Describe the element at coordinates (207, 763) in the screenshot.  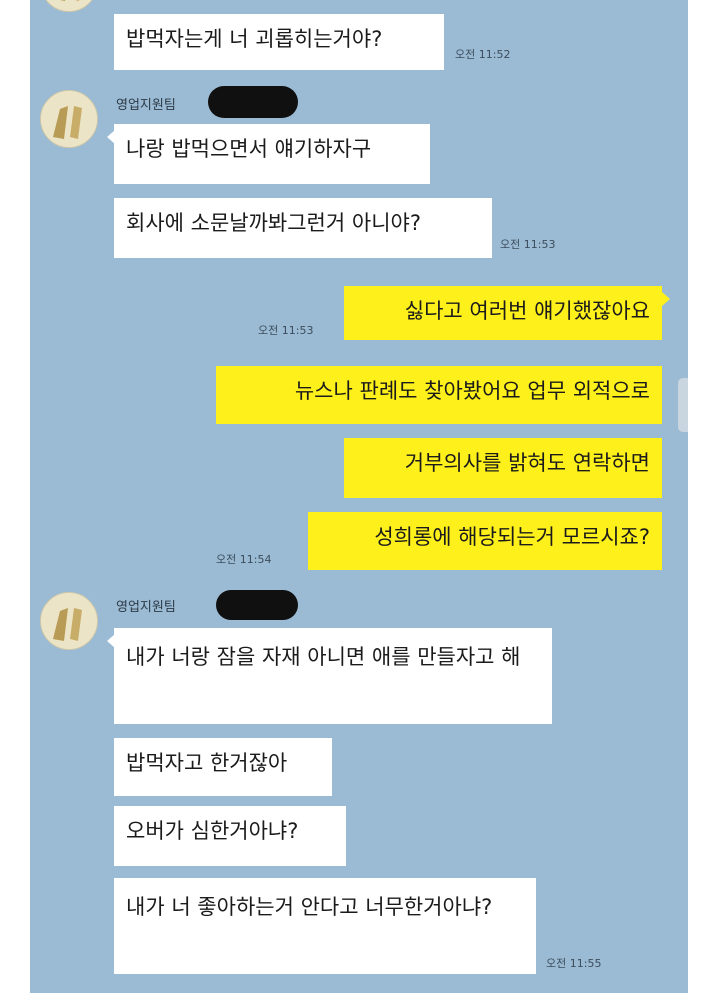
I see `message-text: 밥먹자고 한거잖아` at that location.